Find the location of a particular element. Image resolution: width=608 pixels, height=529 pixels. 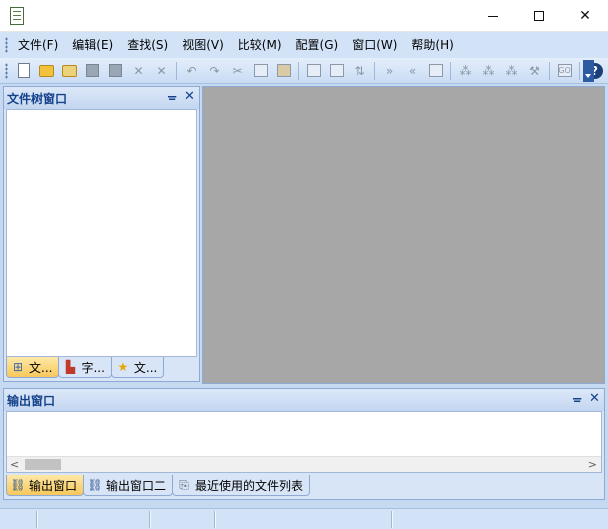

tab-recent-files: ⎘ 最近使用的文件列表 is located at coordinates (241, 485).